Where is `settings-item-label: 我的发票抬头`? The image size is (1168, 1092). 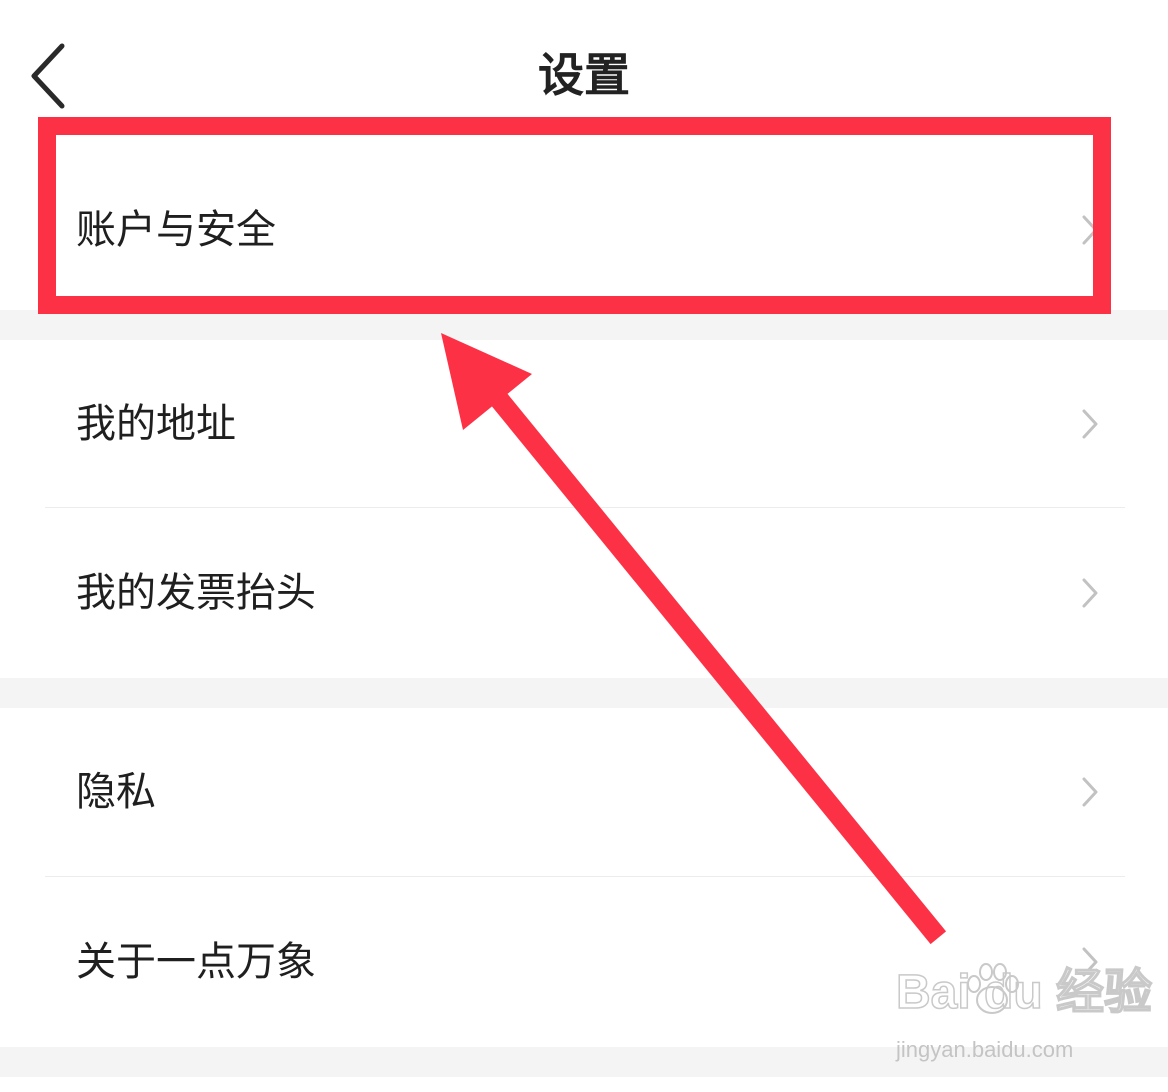 settings-item-label: 我的发票抬头 is located at coordinates (196, 593).